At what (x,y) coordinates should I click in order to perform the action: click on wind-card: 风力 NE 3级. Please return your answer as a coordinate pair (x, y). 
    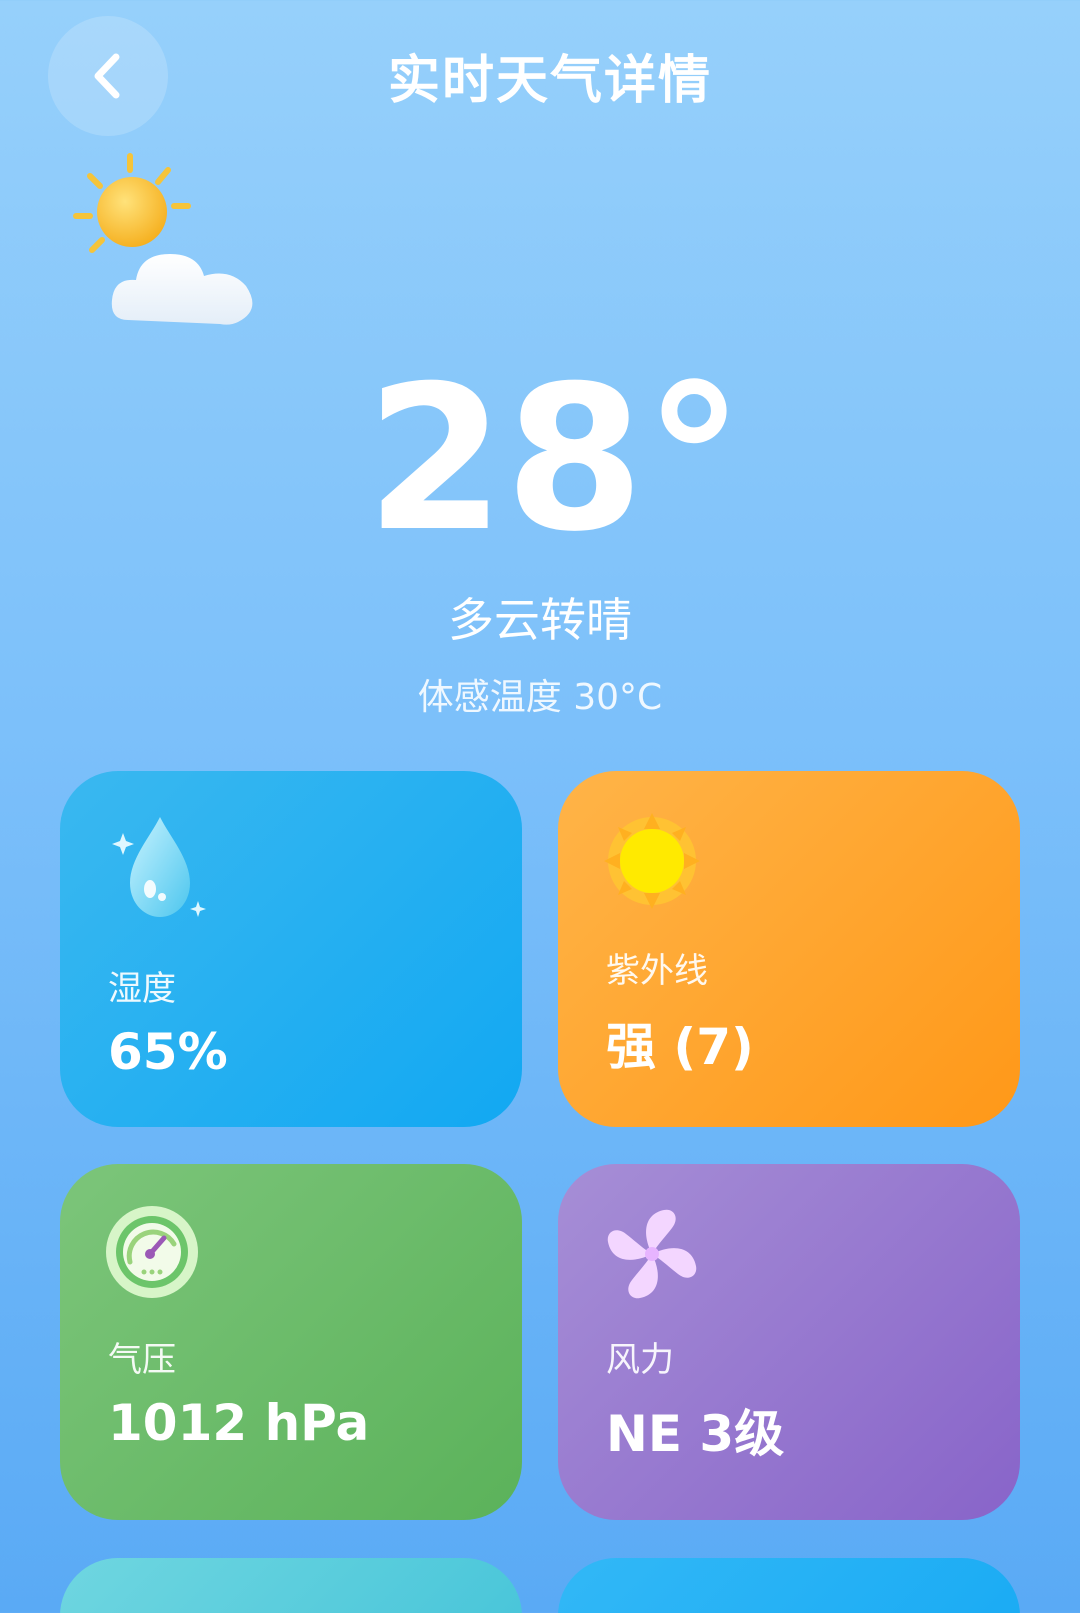
    Looking at the image, I should click on (789, 1342).